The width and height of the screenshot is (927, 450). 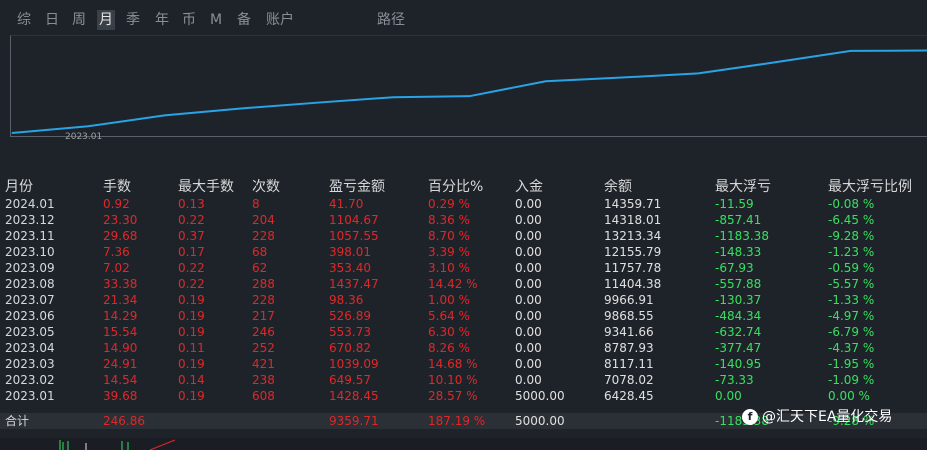 I want to click on cell-count: 288, so click(x=263, y=284).